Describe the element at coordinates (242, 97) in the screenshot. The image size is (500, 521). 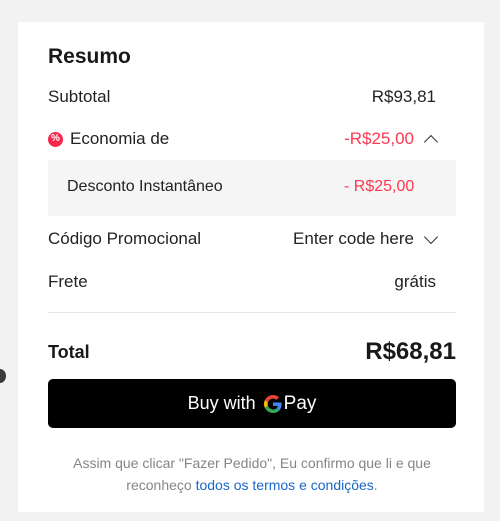
I see `subtotal-row: Subtotal R$93,81` at that location.